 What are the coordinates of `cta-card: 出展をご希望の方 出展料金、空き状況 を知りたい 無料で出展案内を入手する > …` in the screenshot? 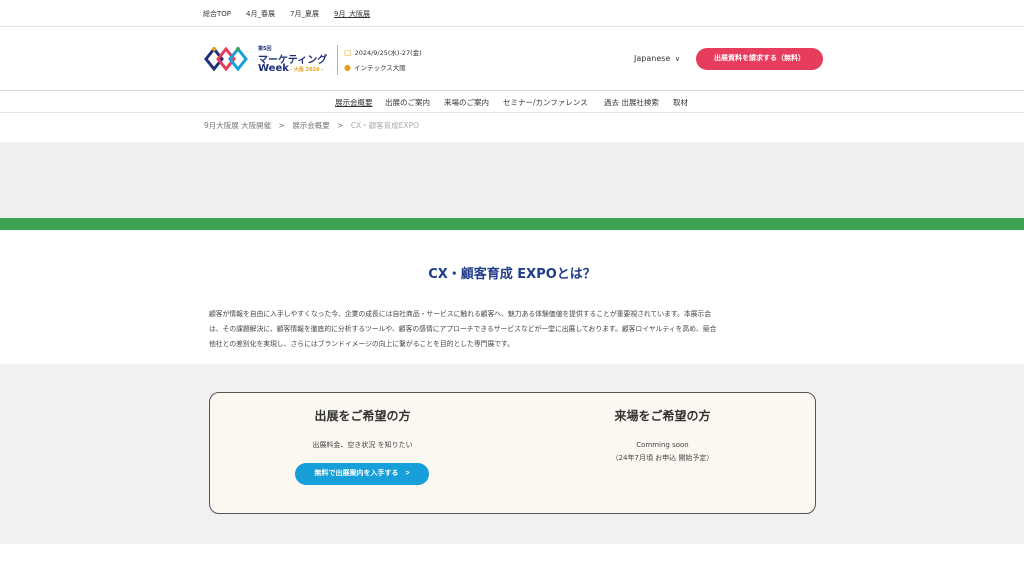 It's located at (512, 453).